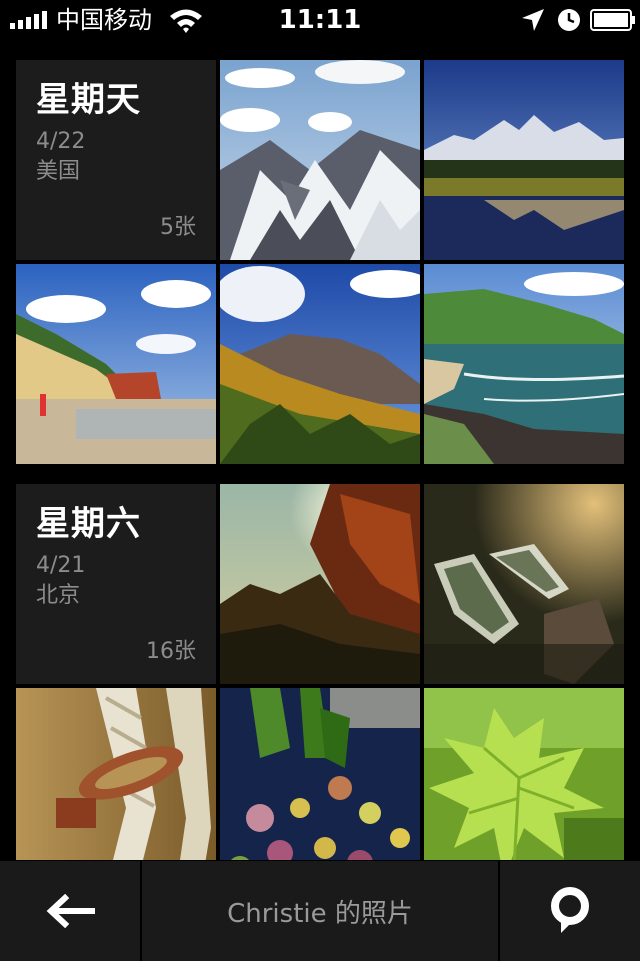 This screenshot has width=640, height=961. I want to click on photo-rowboats-image, so click(524, 584).